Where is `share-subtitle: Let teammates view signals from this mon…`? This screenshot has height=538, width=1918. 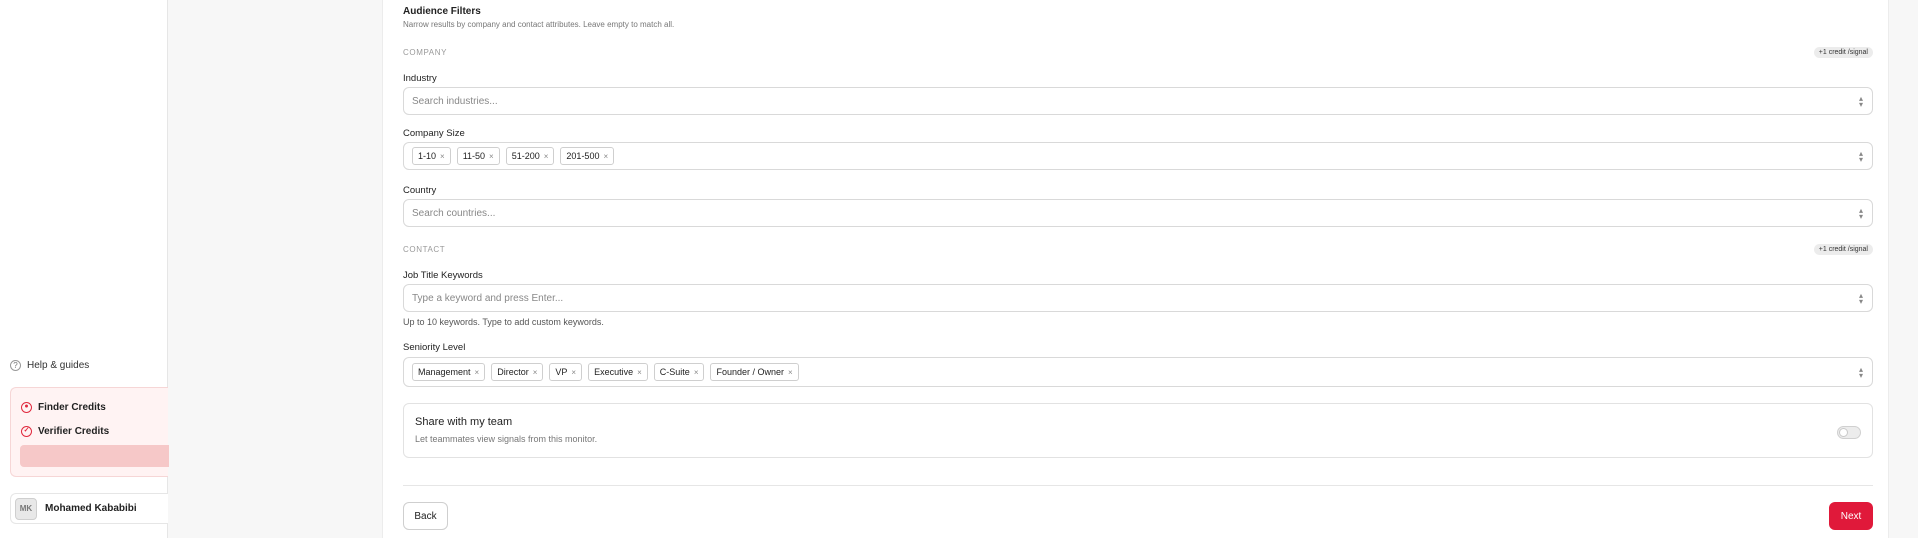
share-subtitle: Let teammates view signals from this mon… is located at coordinates (506, 439).